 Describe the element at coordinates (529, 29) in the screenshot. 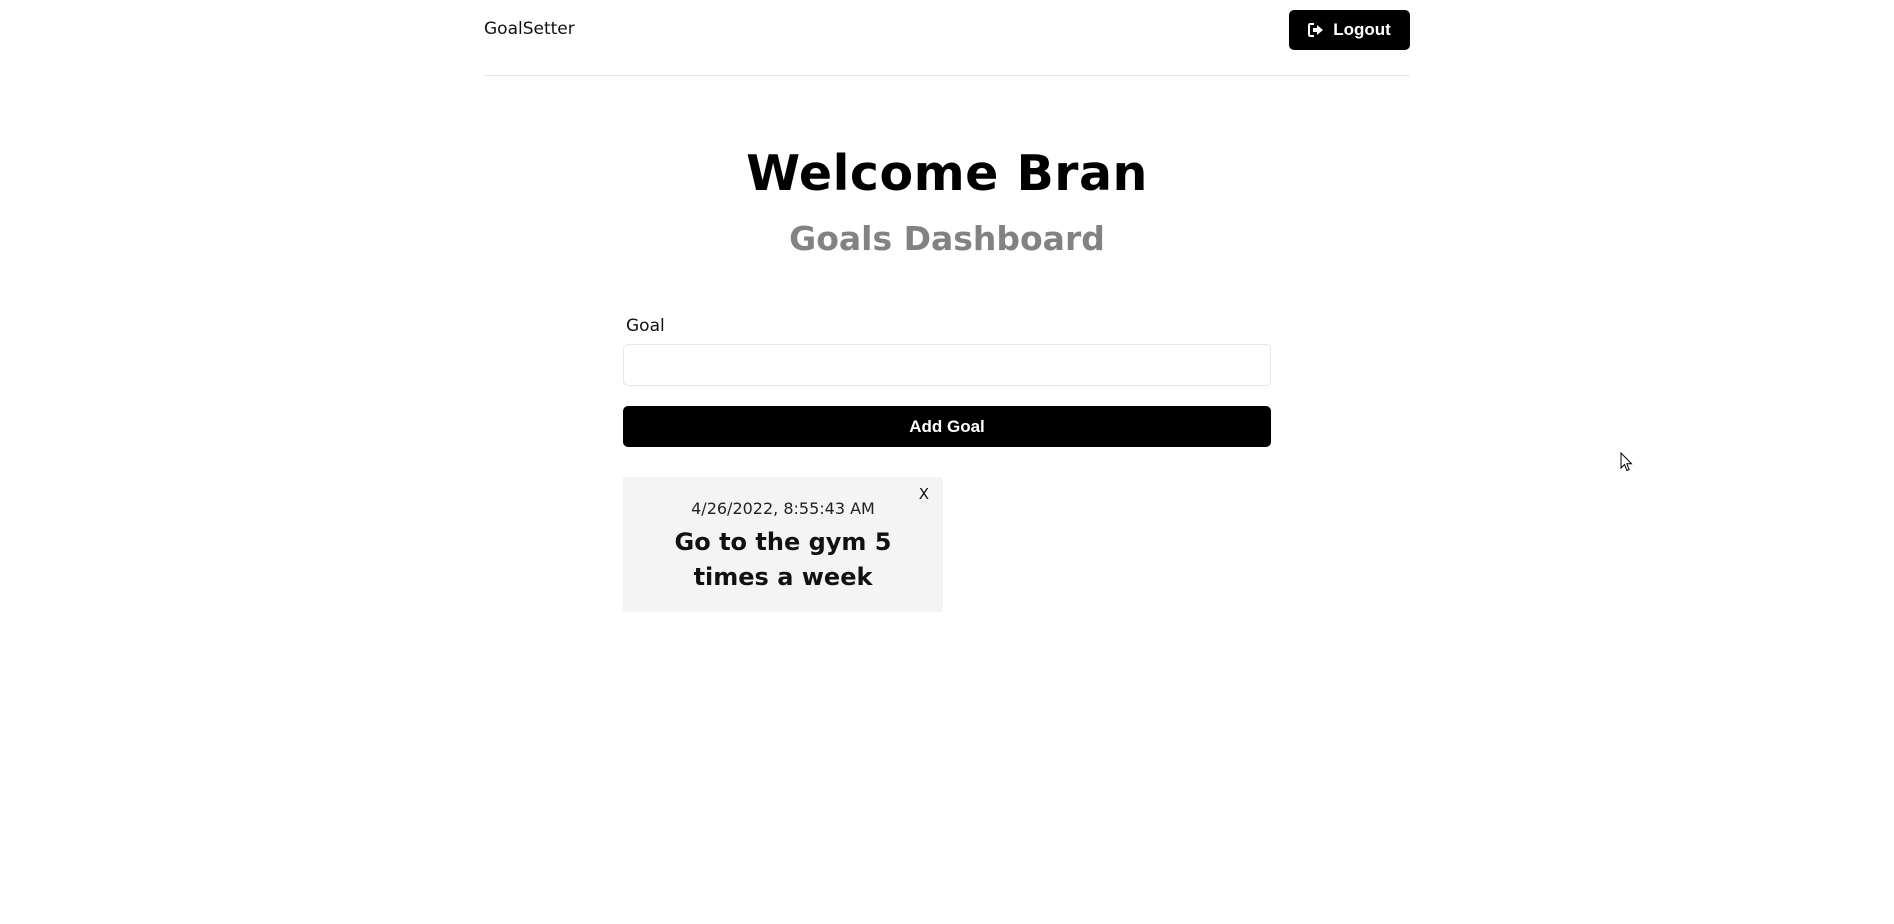

I see `app-logo: GoalSetter` at that location.